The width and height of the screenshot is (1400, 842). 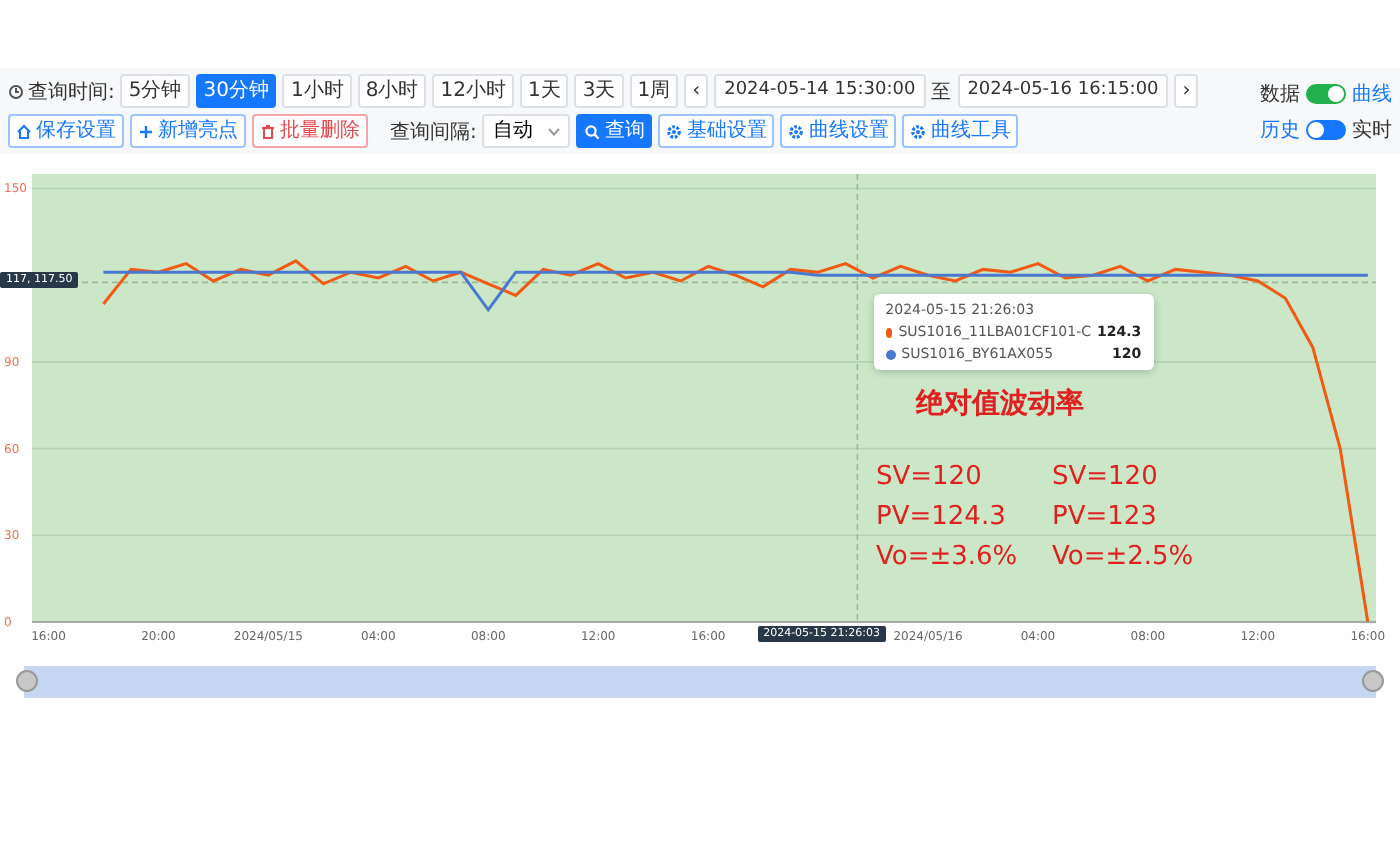 I want to click on toggle-label: 实时, so click(x=1372, y=130).